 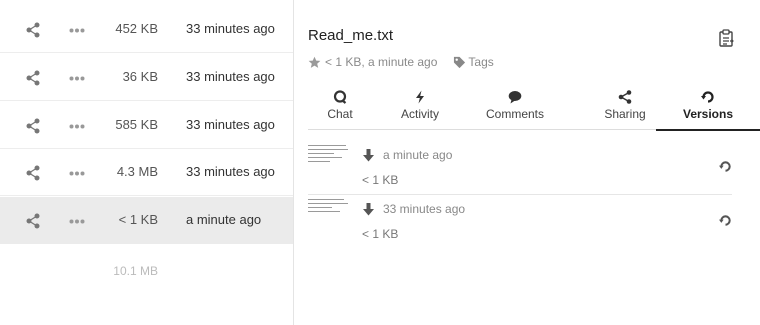 What do you see at coordinates (138, 219) in the screenshot?
I see `file-size: < 1 KB` at bounding box center [138, 219].